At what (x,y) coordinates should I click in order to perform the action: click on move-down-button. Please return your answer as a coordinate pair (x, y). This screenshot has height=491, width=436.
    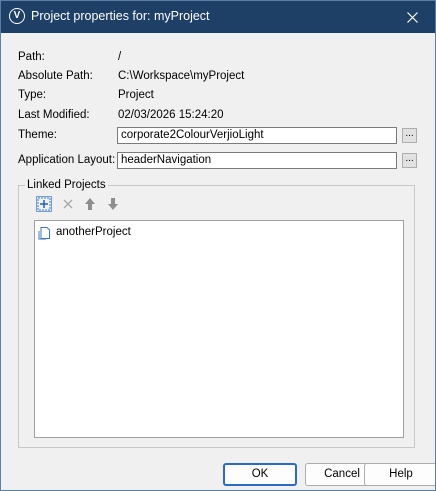
    Looking at the image, I should click on (113, 204).